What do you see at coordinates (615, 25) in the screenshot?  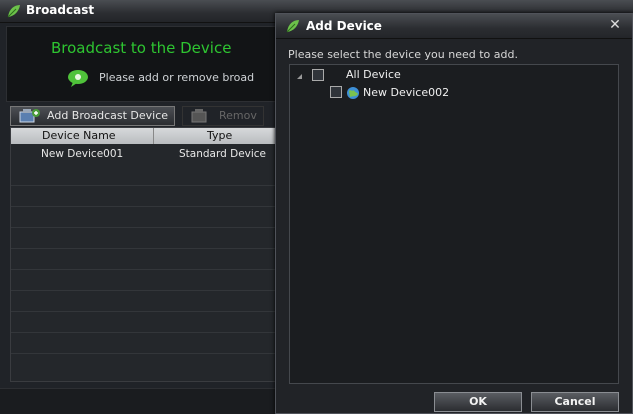 I see `close-icon: ✕` at bounding box center [615, 25].